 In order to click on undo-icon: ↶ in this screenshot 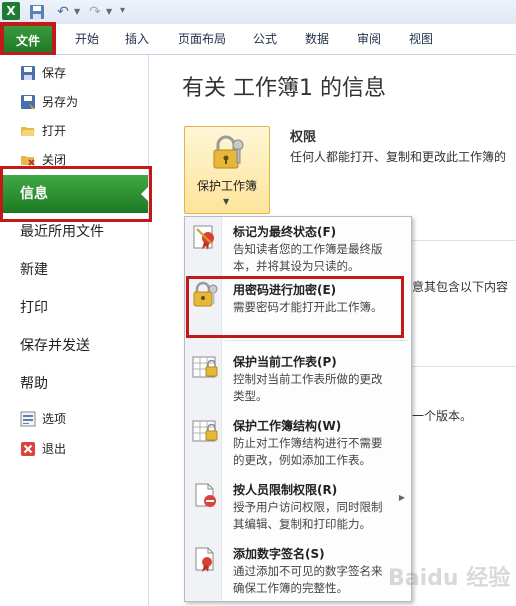, I will do `click(63, 12)`.